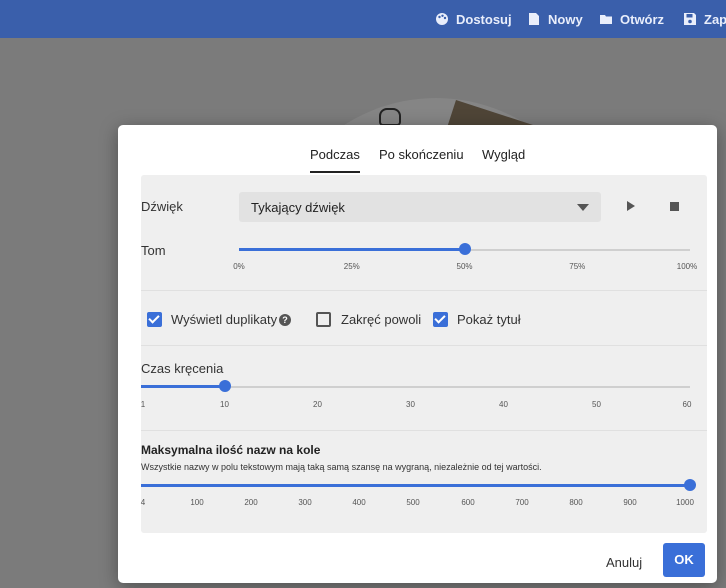  I want to click on sound-select-value: Tykający dźwięk, so click(298, 207).